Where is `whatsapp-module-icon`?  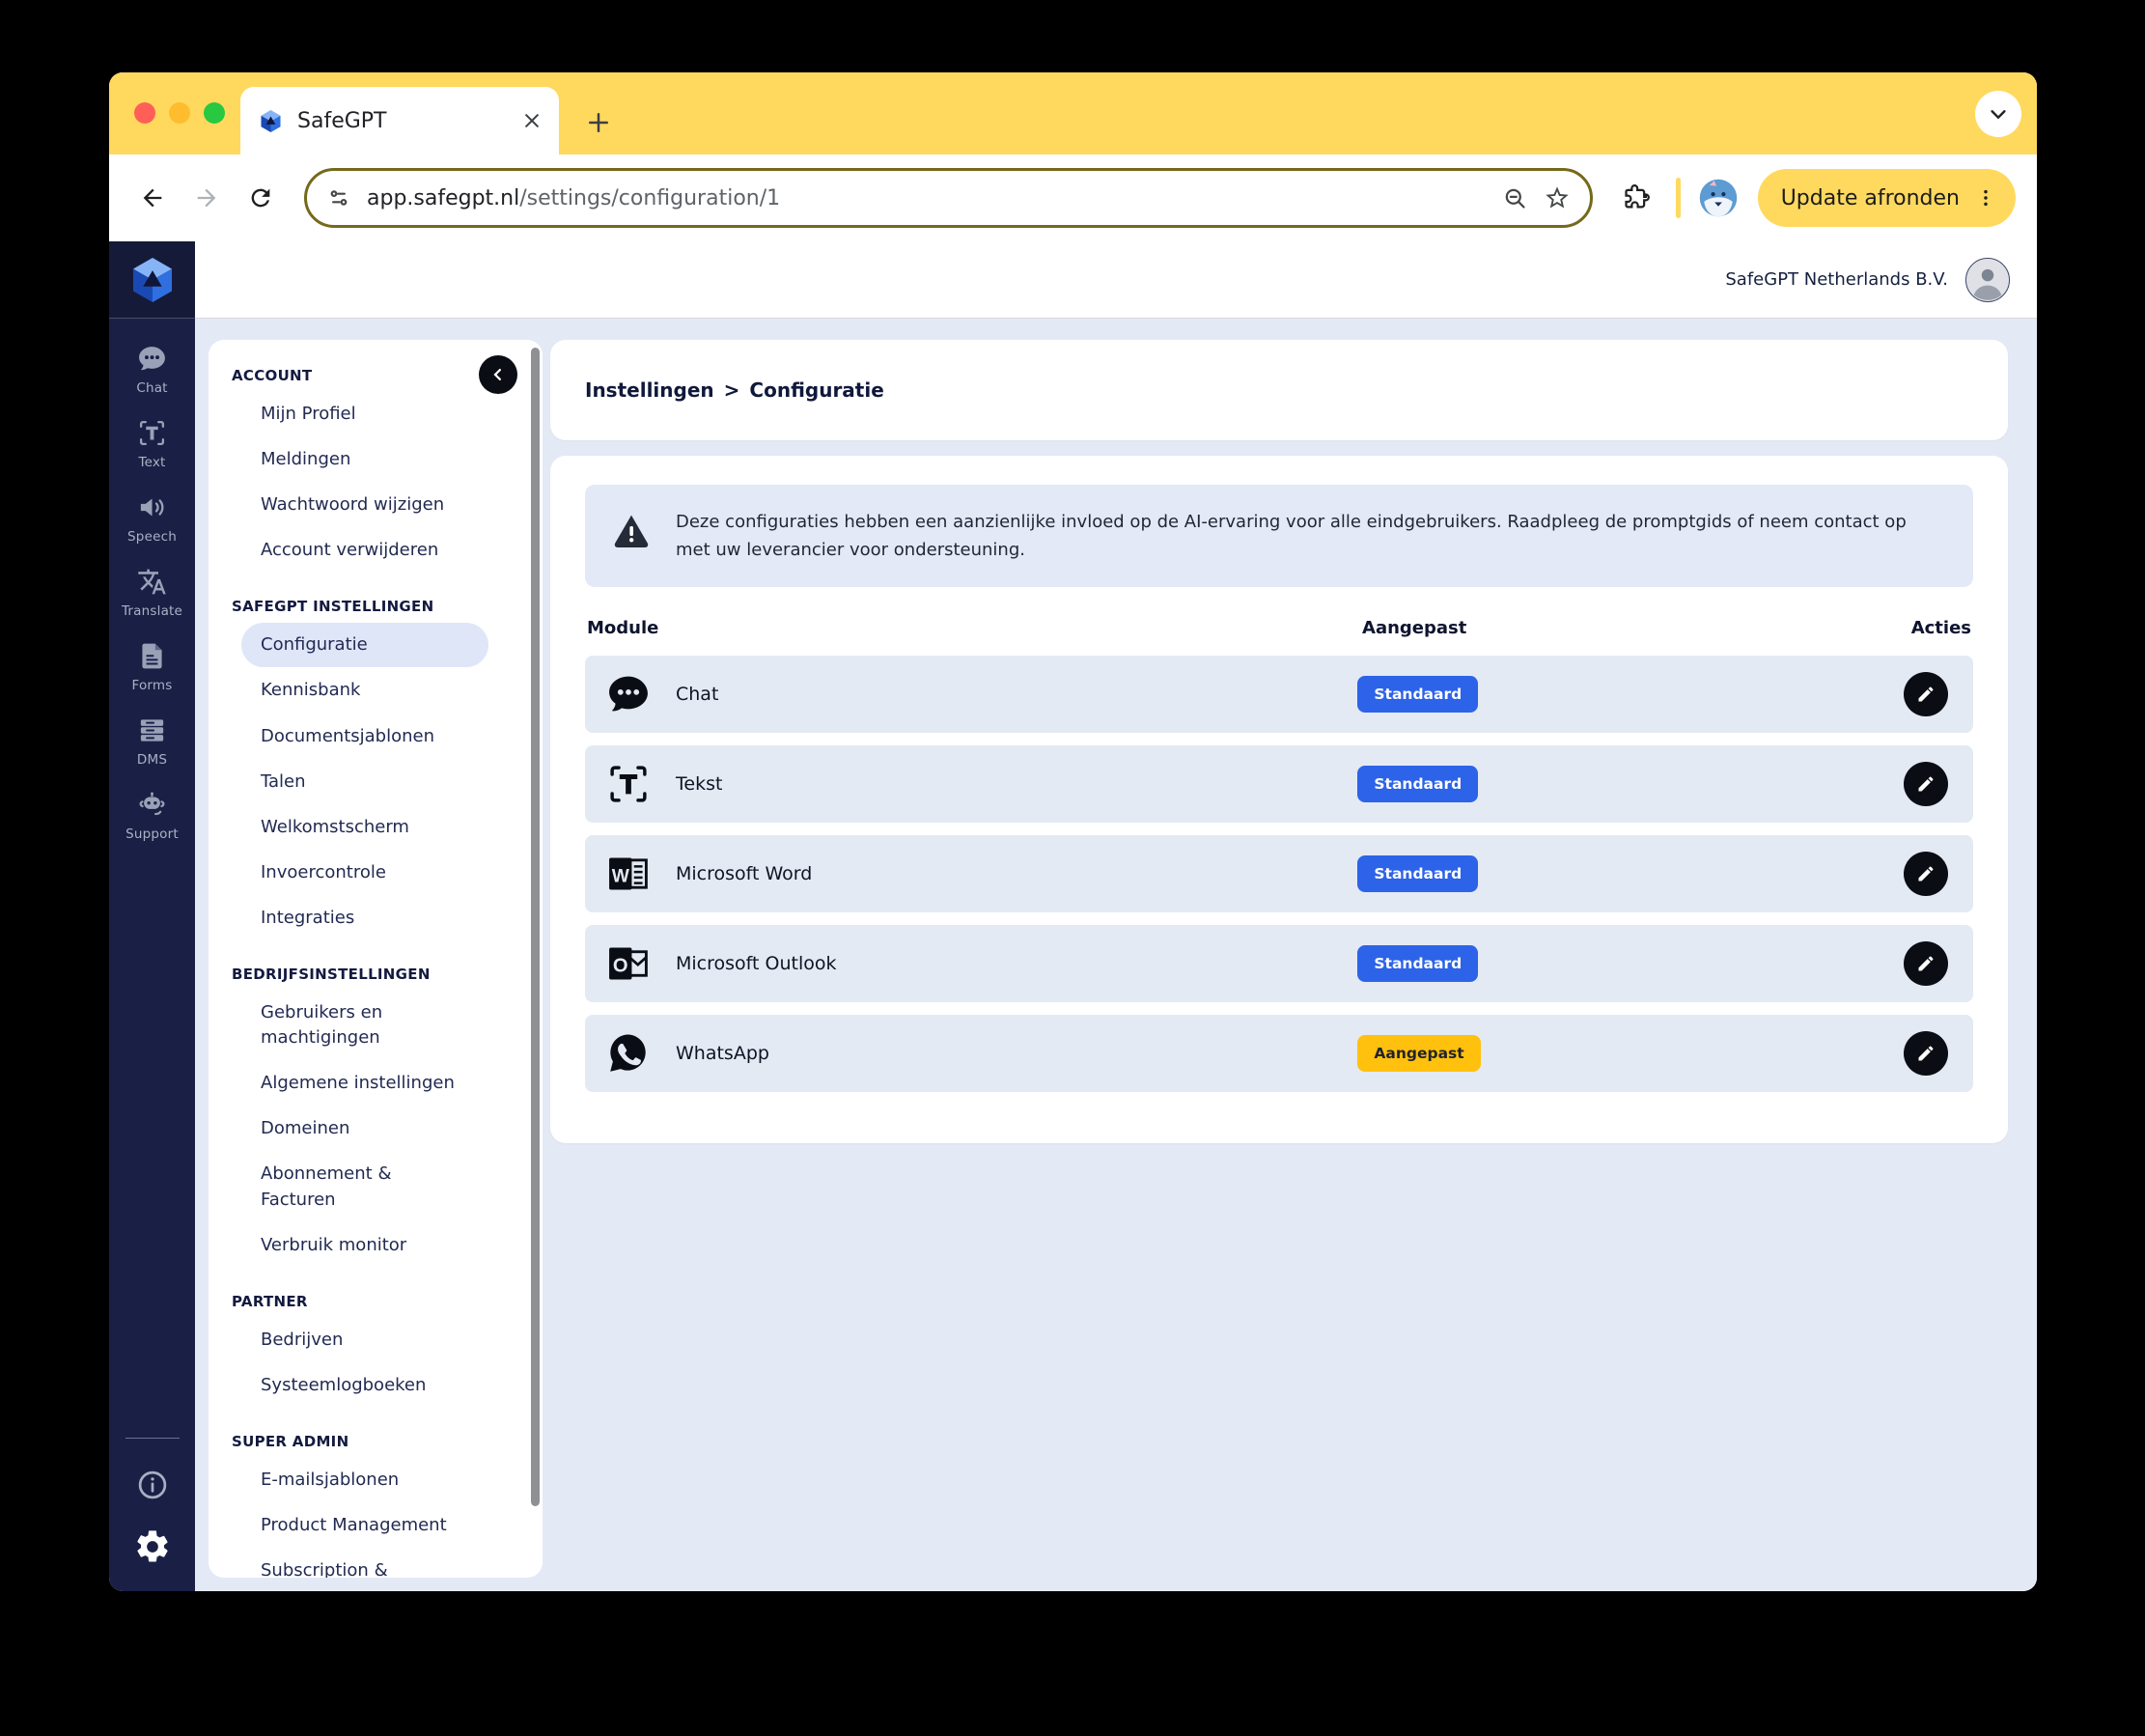 whatsapp-module-icon is located at coordinates (628, 1053).